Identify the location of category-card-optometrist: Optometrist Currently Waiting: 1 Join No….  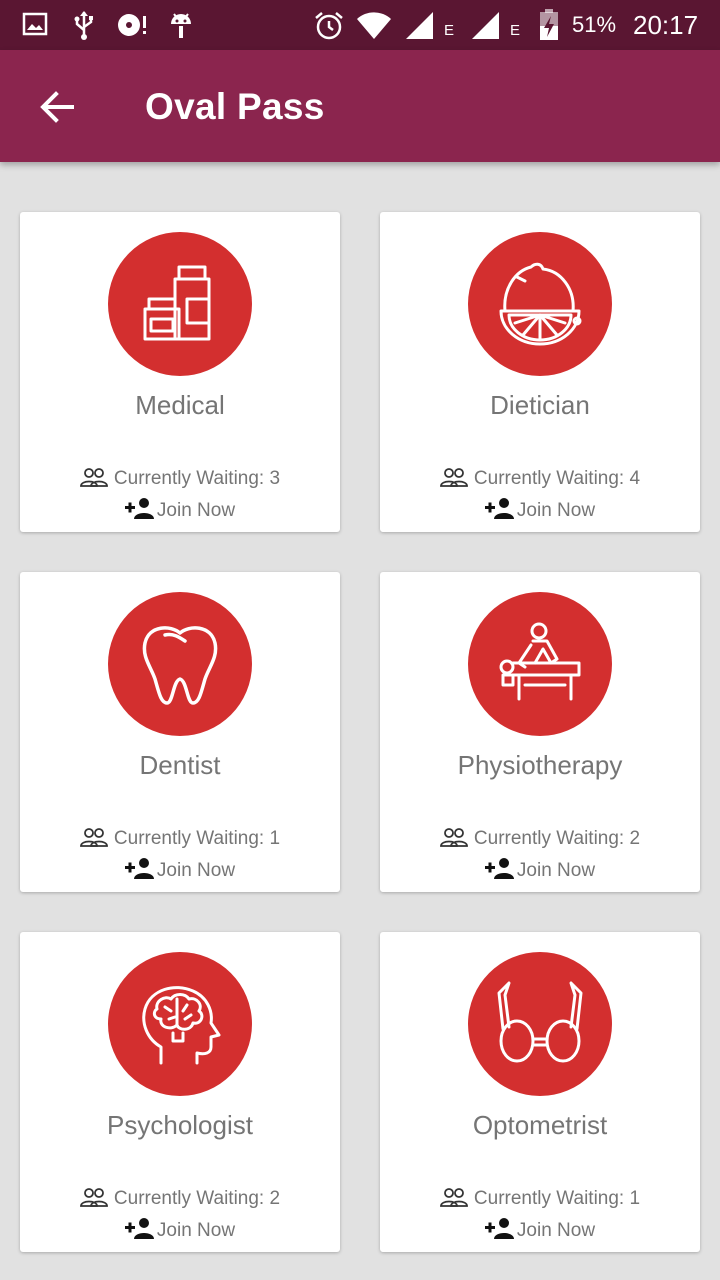
(540, 1092).